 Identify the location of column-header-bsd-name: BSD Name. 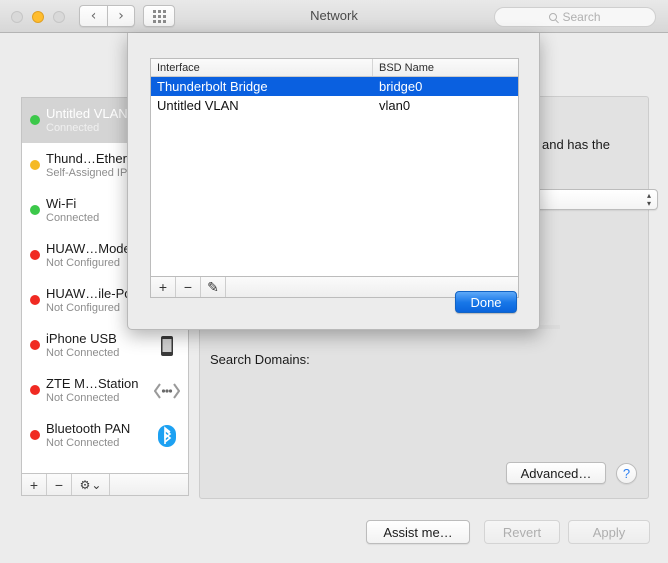
(445, 67).